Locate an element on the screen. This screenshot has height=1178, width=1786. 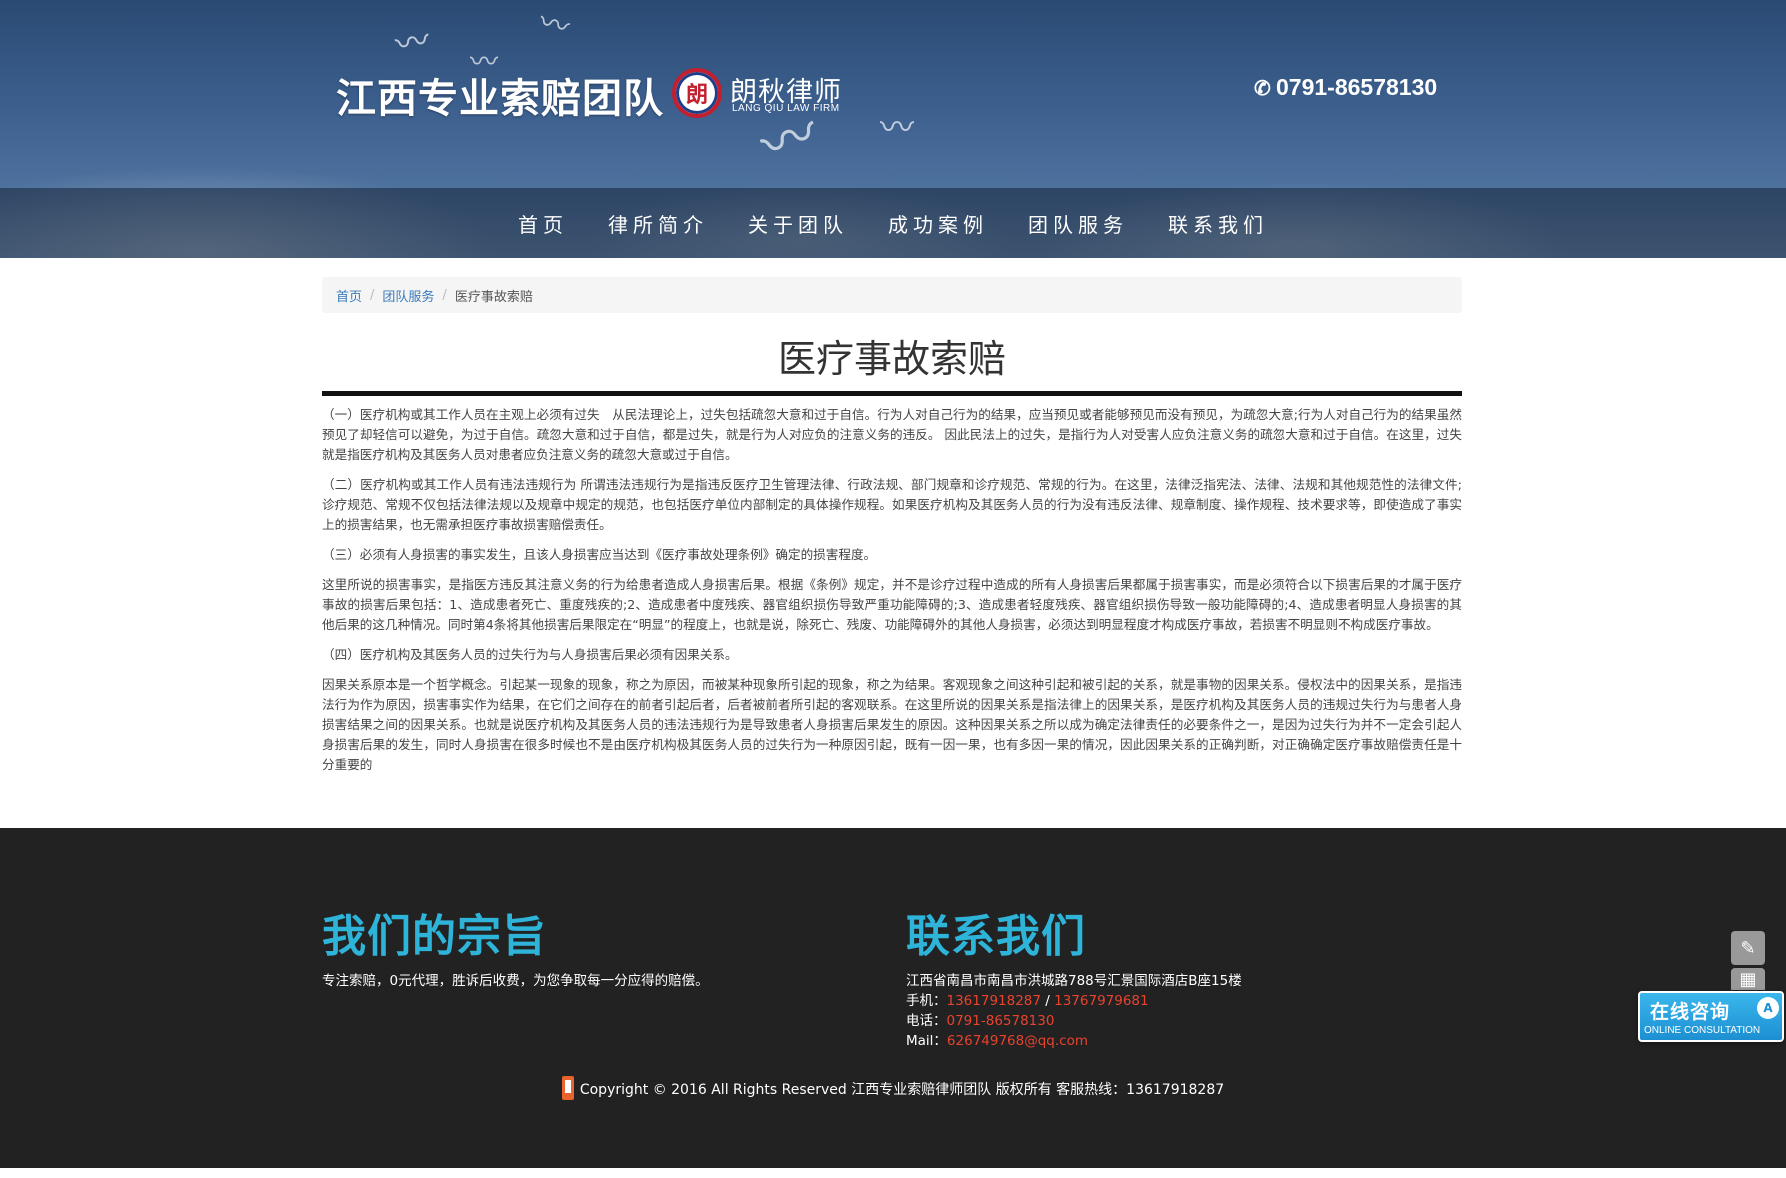
firm-name-en: LANG QIU LAW FIRM is located at coordinates (786, 108).